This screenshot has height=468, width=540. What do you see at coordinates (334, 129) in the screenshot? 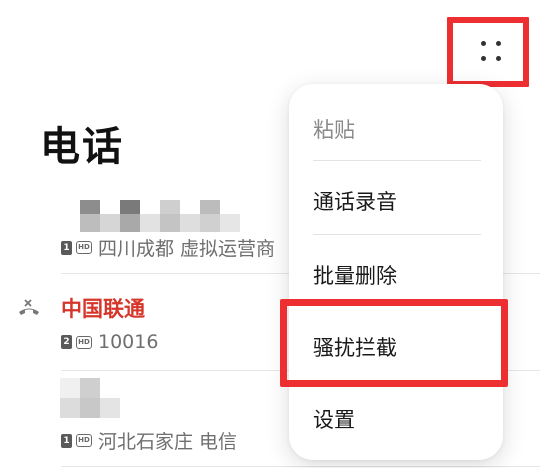
I see `menu-item-paste: 粘贴` at bounding box center [334, 129].